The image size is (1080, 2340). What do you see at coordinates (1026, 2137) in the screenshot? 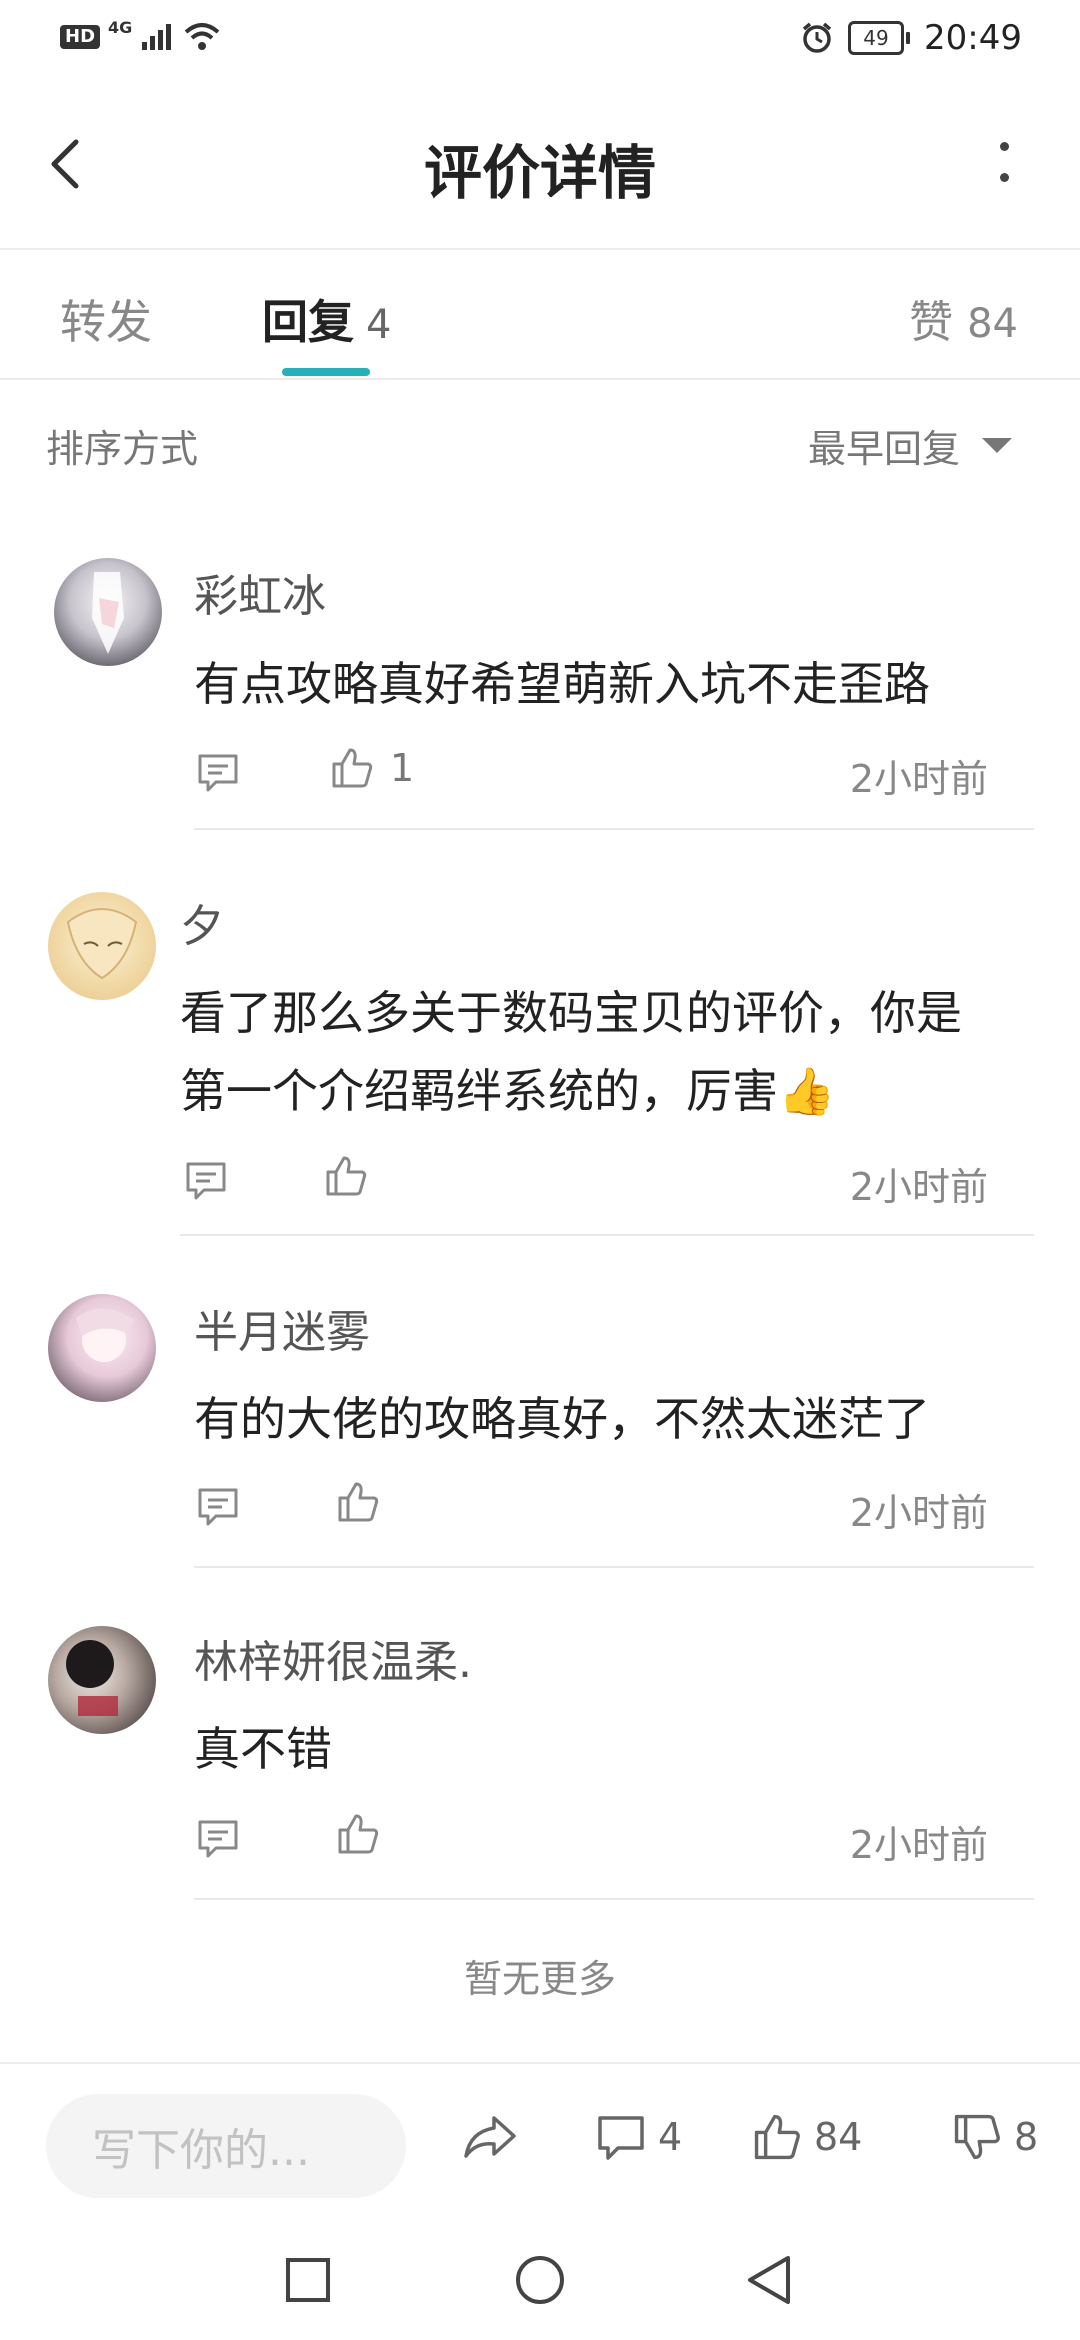
I see `dislikes-count: 8` at bounding box center [1026, 2137].